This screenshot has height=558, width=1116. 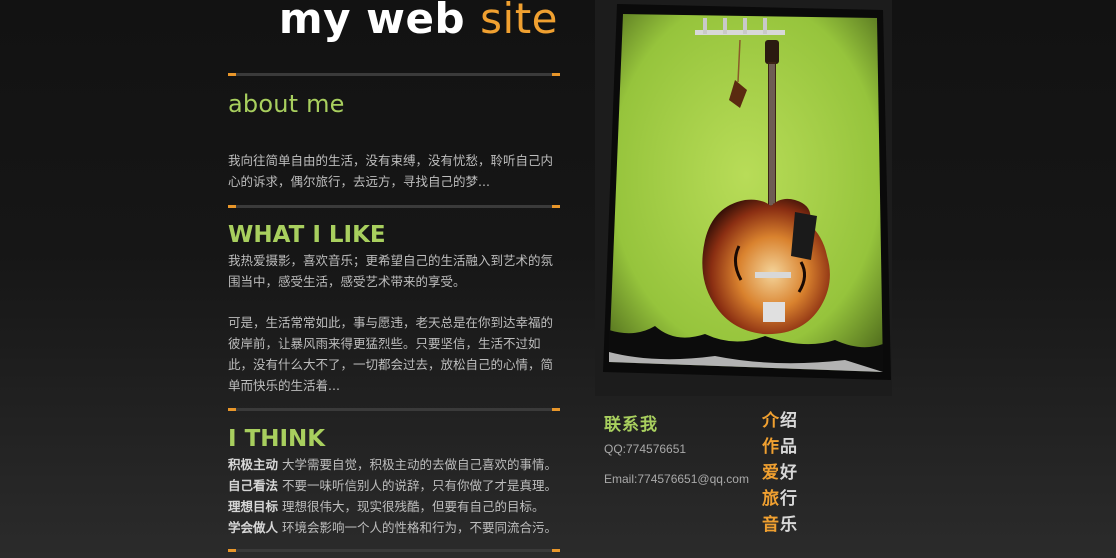 I want to click on about-heading: about me, so click(x=286, y=104).